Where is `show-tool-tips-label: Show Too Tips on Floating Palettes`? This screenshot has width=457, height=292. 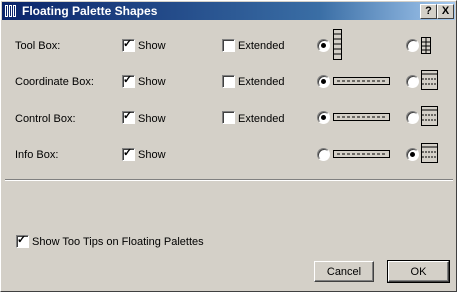 show-tool-tips-label: Show Too Tips on Floating Palettes is located at coordinates (118, 242).